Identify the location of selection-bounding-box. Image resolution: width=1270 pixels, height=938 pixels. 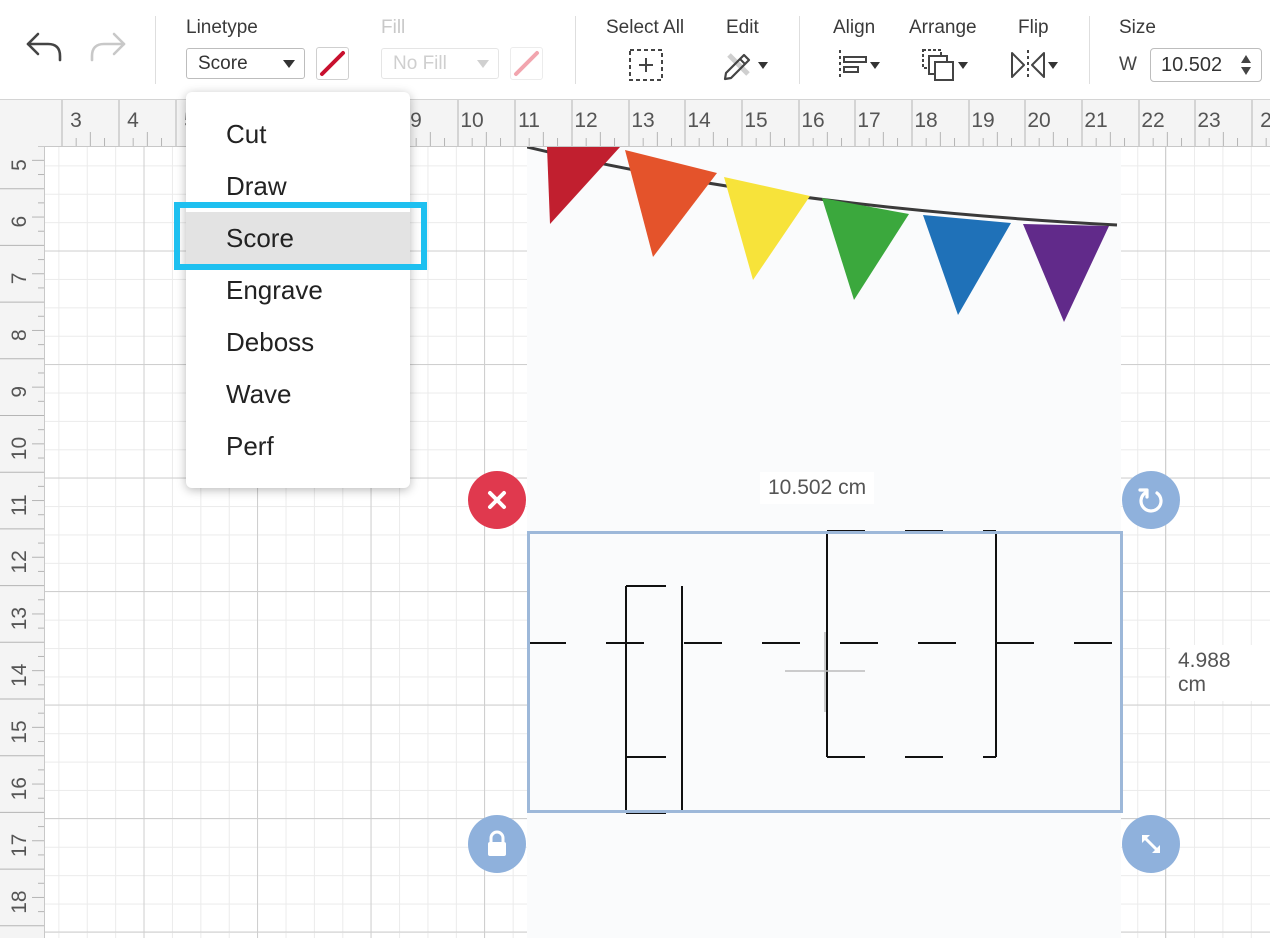
(825, 672).